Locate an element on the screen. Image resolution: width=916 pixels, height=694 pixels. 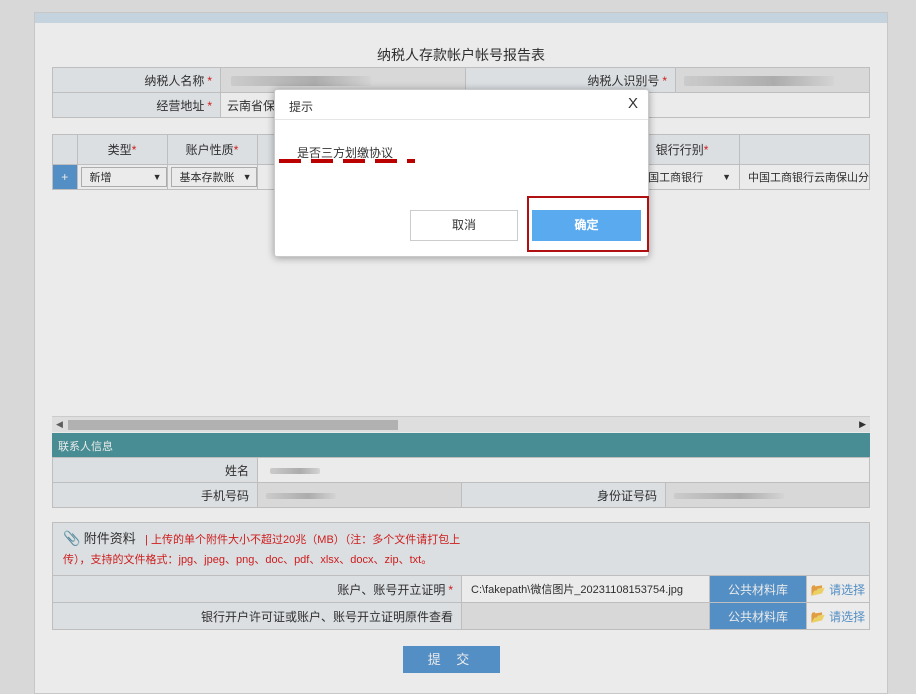
dialog-title: 提示 is located at coordinates (301, 107).